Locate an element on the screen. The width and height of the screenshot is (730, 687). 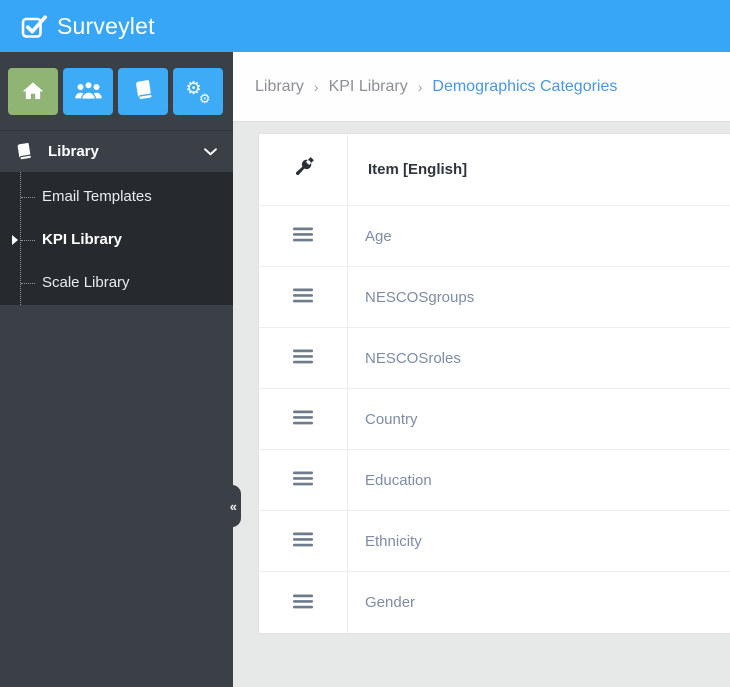
wrench-icon is located at coordinates (303, 169).